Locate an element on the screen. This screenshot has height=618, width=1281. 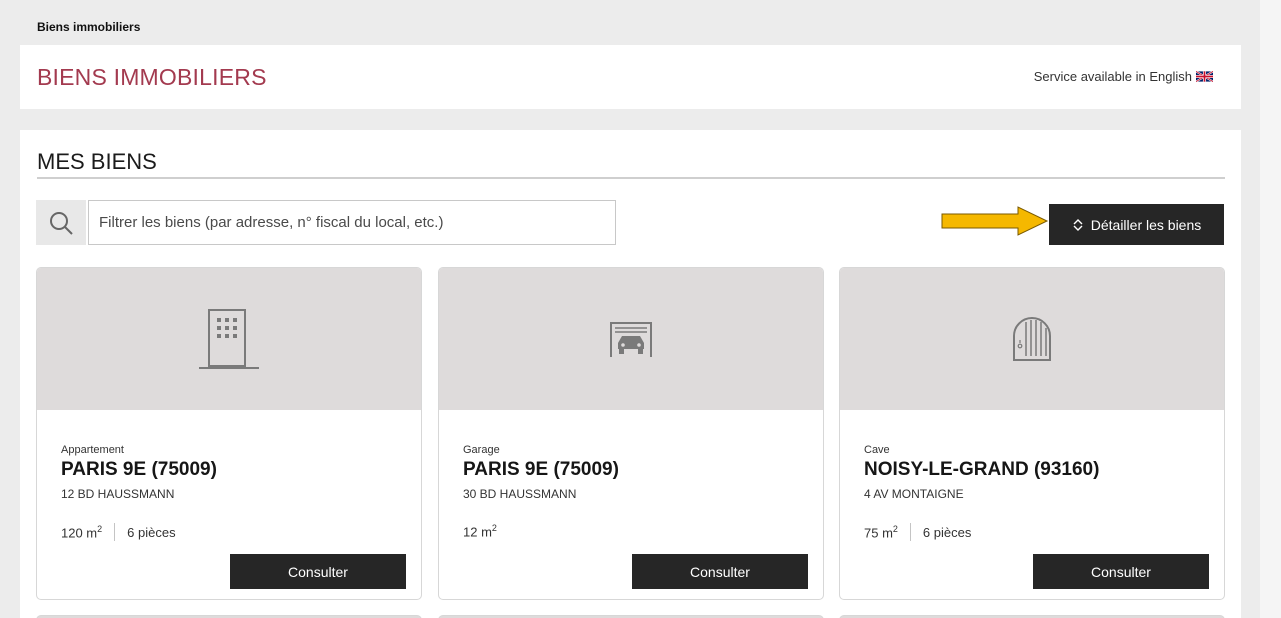
property-street: 12 BD HAUSSMANN is located at coordinates (118, 494).